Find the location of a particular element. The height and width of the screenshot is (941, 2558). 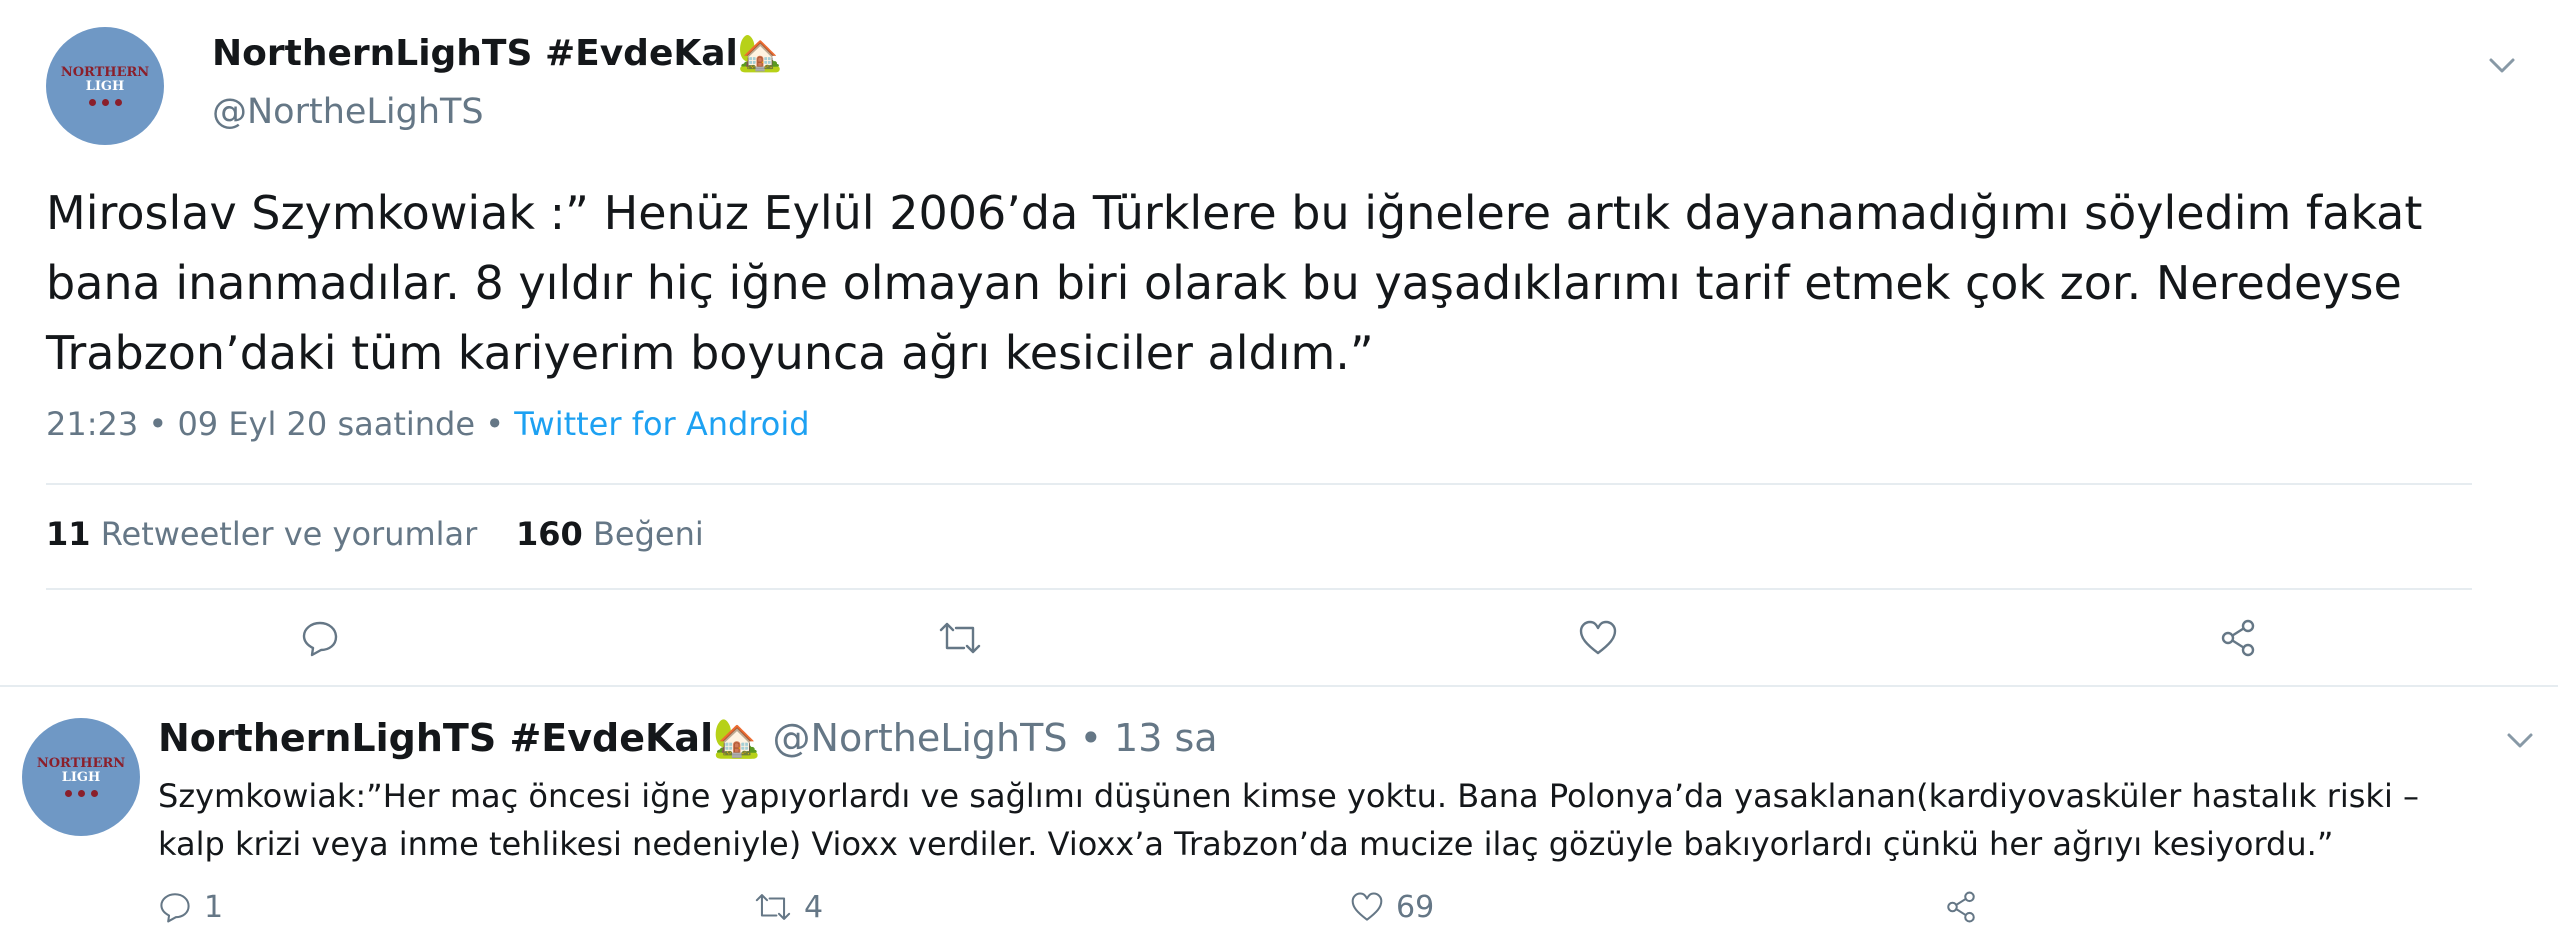

reply-count: 1 is located at coordinates (214, 907).